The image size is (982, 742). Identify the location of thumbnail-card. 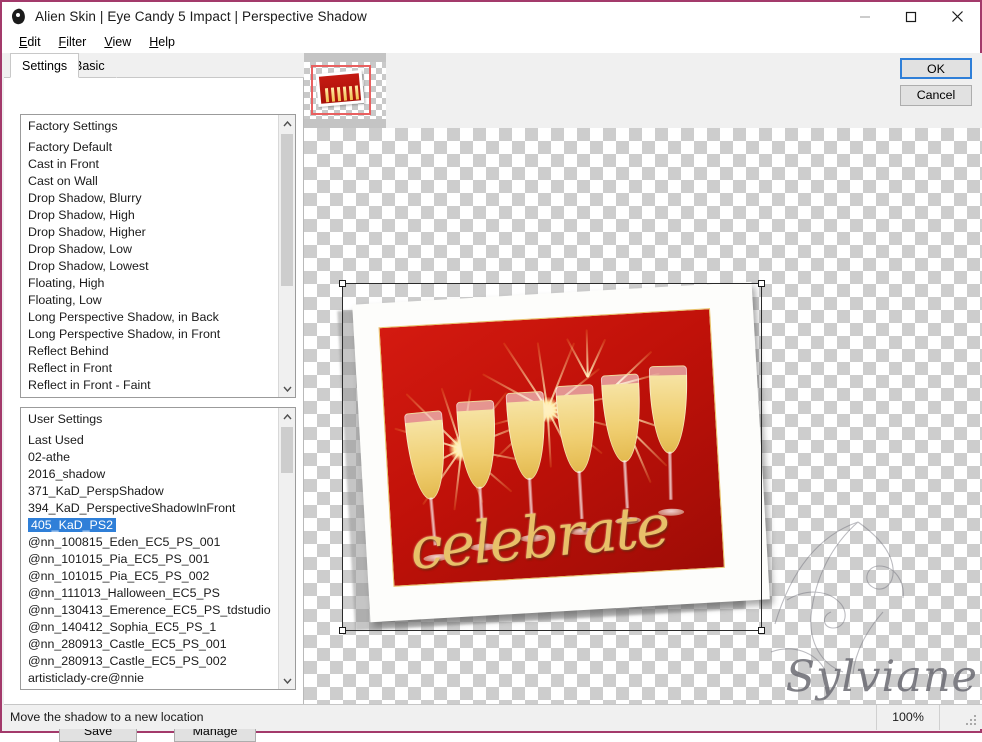
(340, 88).